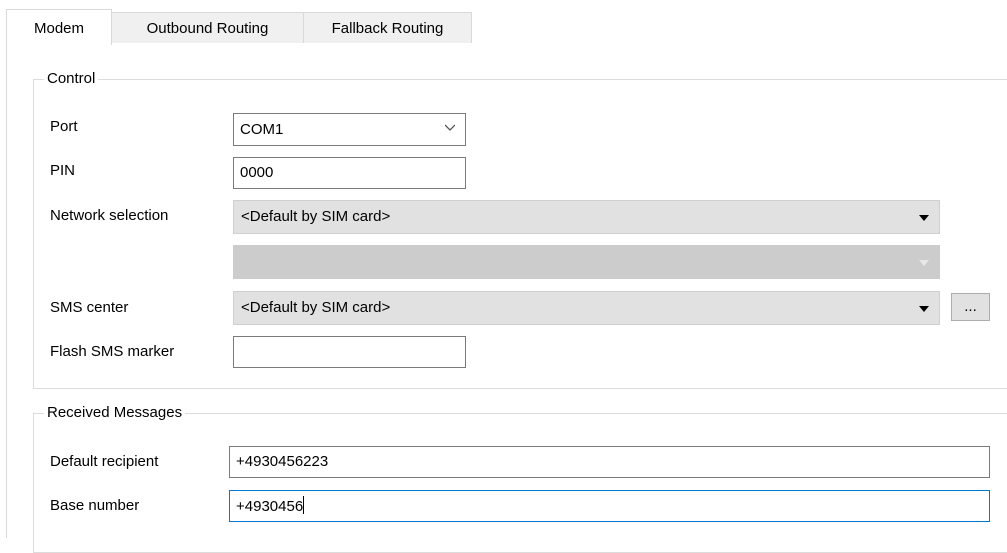 The image size is (1007, 553). Describe the element at coordinates (349, 129) in the screenshot. I see `port-combobox: COM1` at that location.